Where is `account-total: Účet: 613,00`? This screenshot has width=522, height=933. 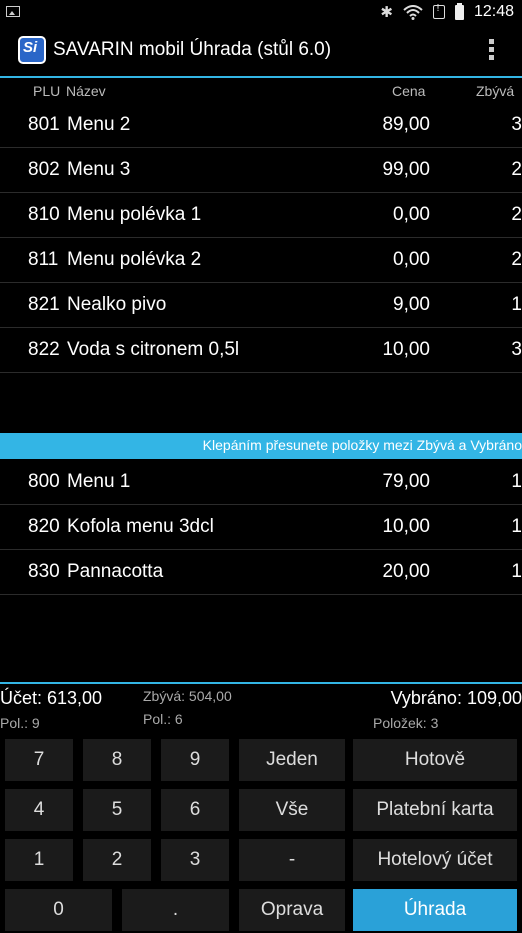
account-total: Účet: 613,00 is located at coordinates (51, 698).